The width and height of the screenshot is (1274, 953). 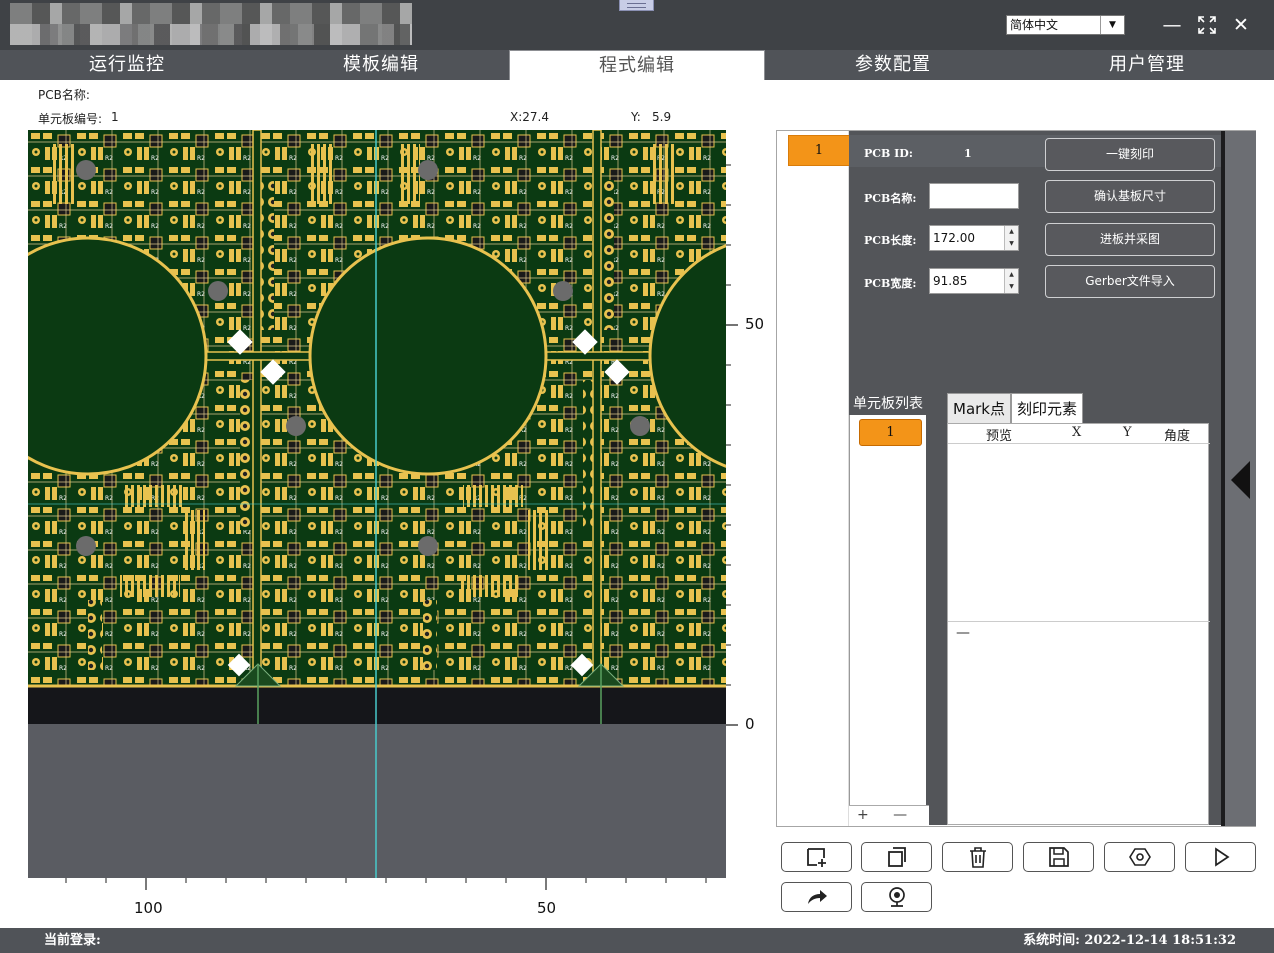 What do you see at coordinates (751, 504) in the screenshot?
I see `vertical-ruler: 50 0` at bounding box center [751, 504].